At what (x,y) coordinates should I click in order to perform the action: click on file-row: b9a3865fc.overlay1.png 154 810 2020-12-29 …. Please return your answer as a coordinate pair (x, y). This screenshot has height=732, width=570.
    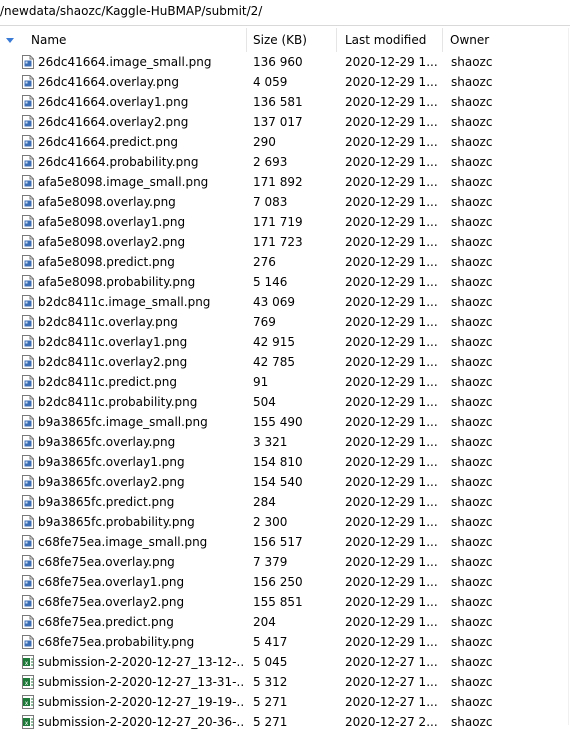
    Looking at the image, I should click on (285, 462).